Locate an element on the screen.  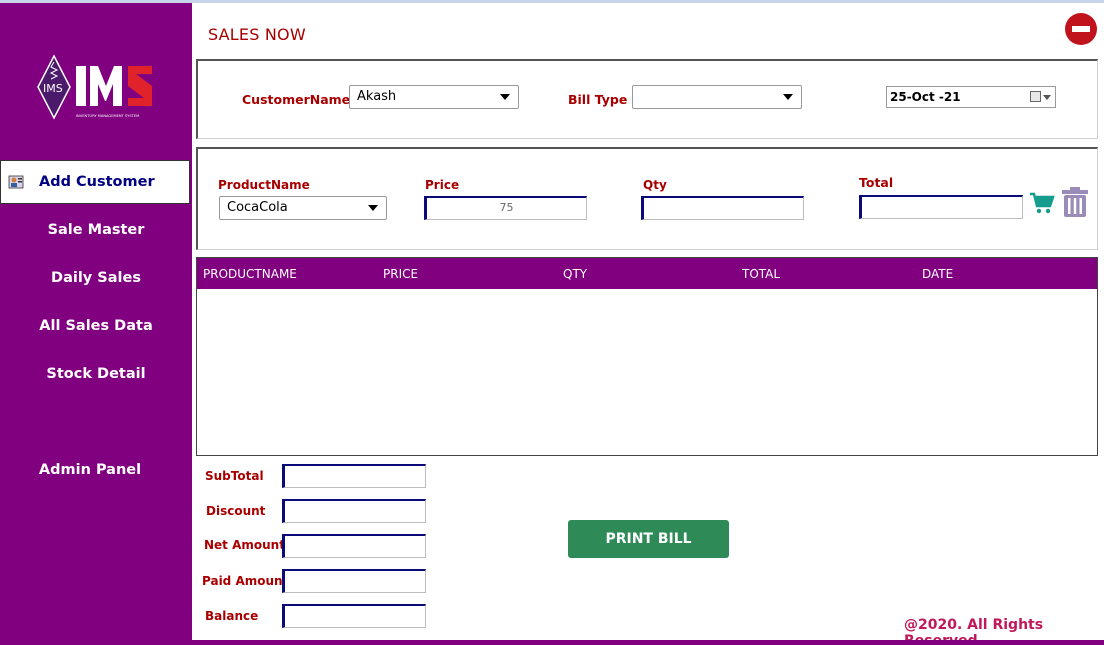
sidebar-item-sale-master: Sale Master is located at coordinates (96, 230).